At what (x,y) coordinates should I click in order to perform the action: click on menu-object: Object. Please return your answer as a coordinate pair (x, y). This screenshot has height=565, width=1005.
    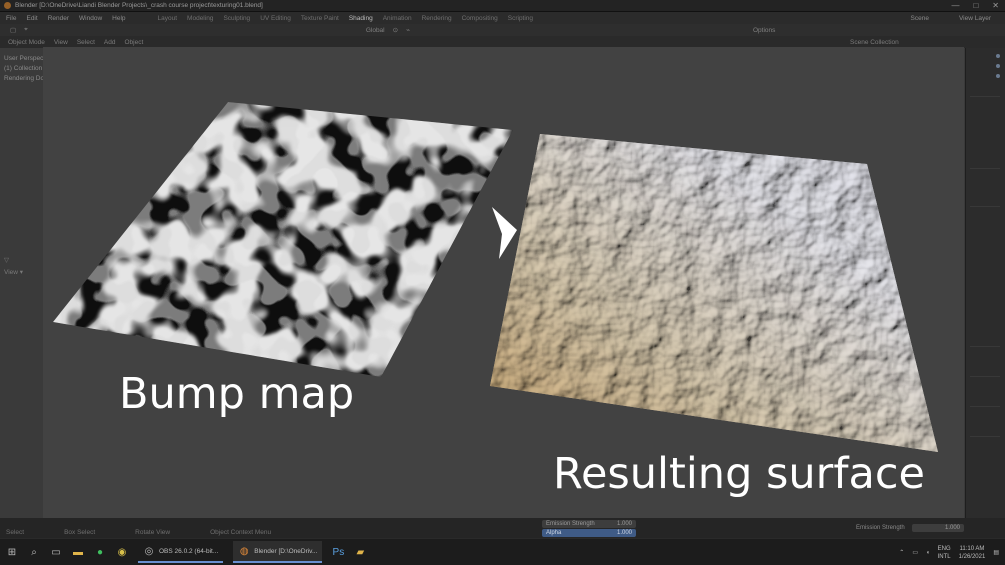
    Looking at the image, I should click on (134, 42).